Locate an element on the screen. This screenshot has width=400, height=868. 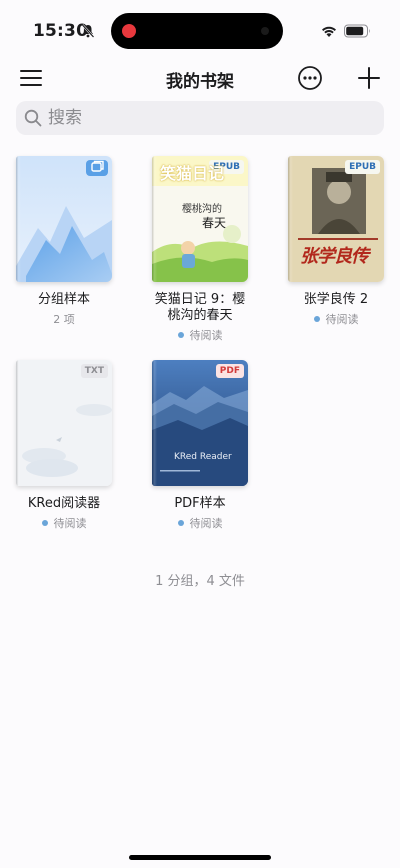
home-indicator is located at coordinates (200, 857).